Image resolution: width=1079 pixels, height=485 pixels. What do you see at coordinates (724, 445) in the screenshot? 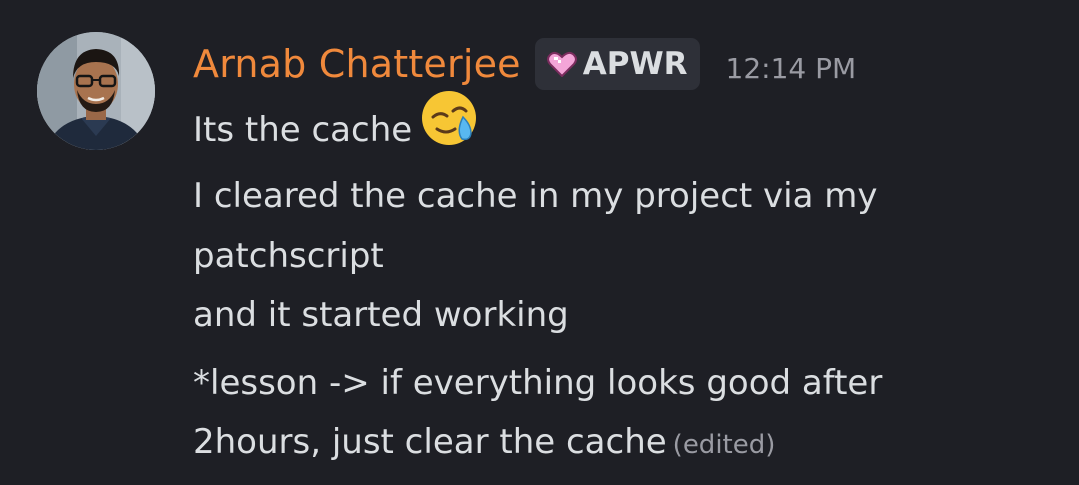
I see `edited-indicator: (edited)` at bounding box center [724, 445].